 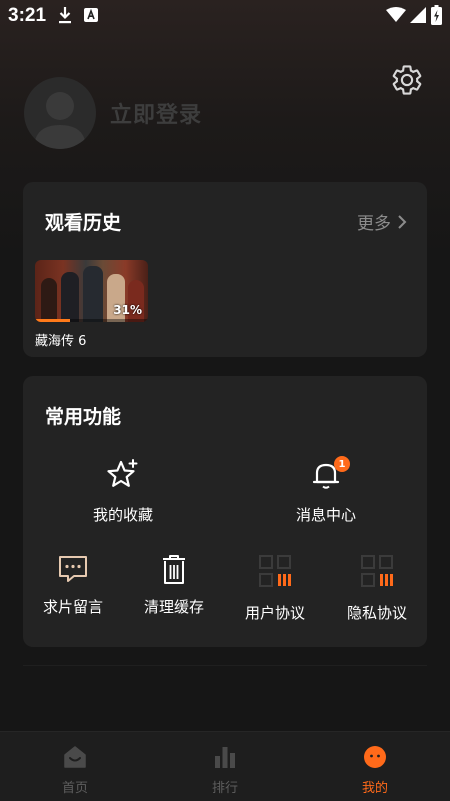 I want to click on person-avatar-icon, so click(x=60, y=120).